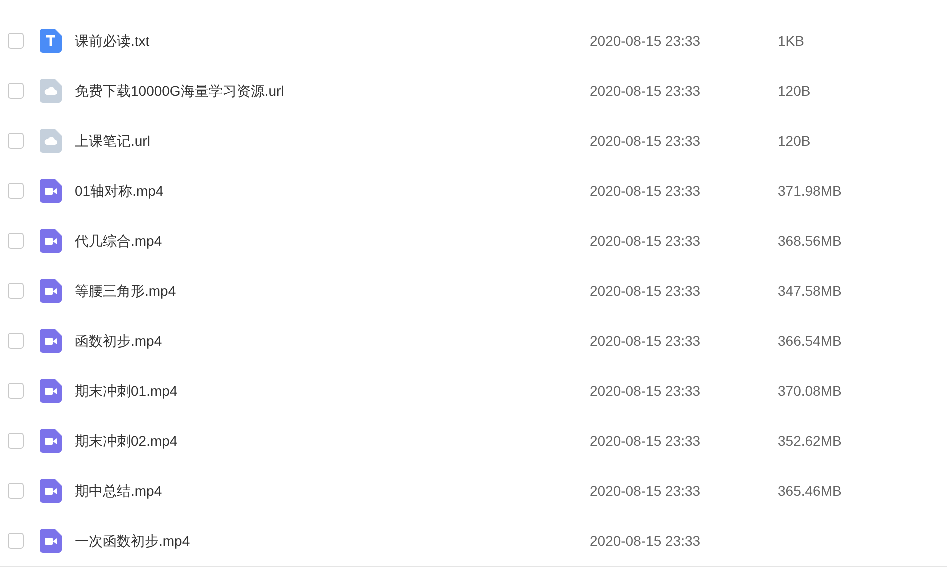 The height and width of the screenshot is (580, 947). Describe the element at coordinates (810, 191) in the screenshot. I see `file-size: 371.98MB` at that location.